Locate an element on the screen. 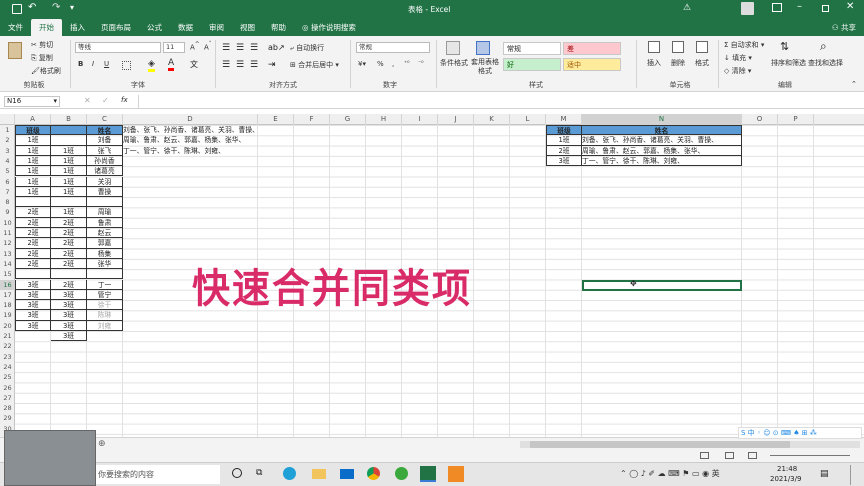 This screenshot has height=486, width=864. row-header-2: 2 is located at coordinates (7, 140).